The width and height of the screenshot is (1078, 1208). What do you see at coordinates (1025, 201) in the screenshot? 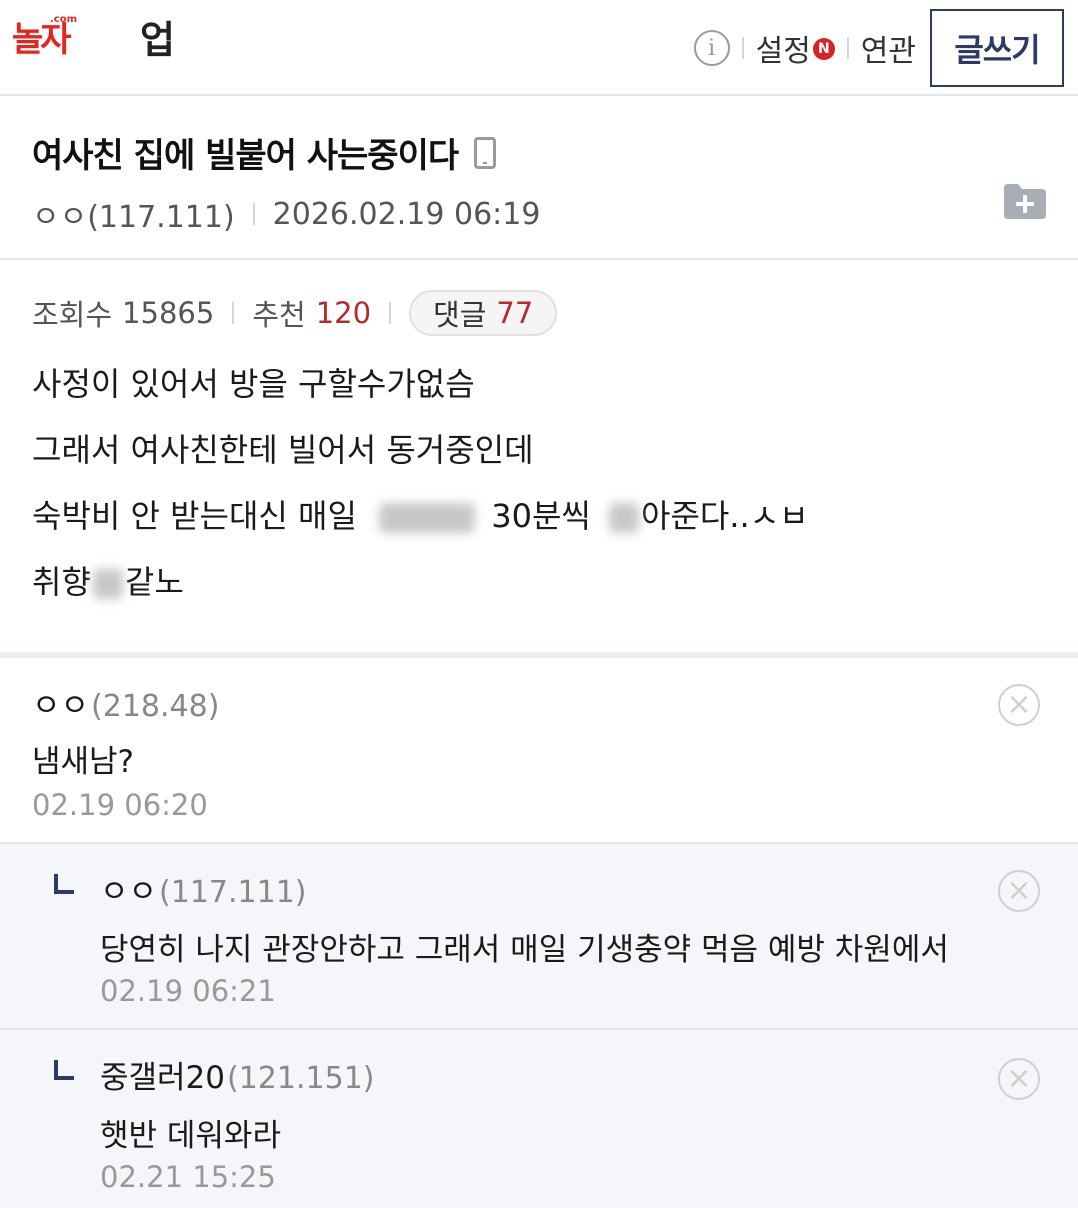
I see `folder-add-icon` at bounding box center [1025, 201].